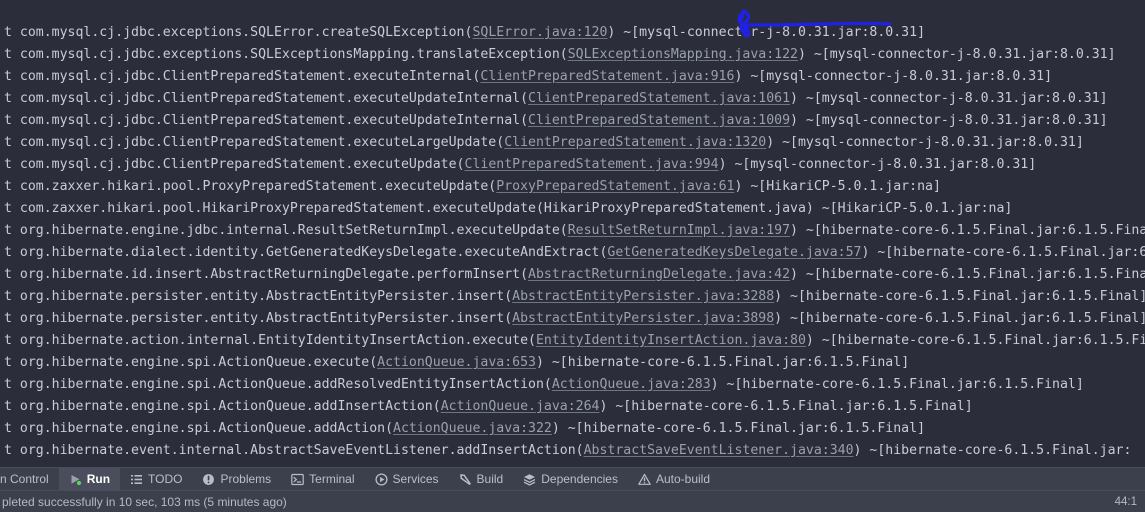 The width and height of the screenshot is (1145, 512). Describe the element at coordinates (683, 54) in the screenshot. I see `source-file-link: SQLExceptionsMapping.java:122` at that location.